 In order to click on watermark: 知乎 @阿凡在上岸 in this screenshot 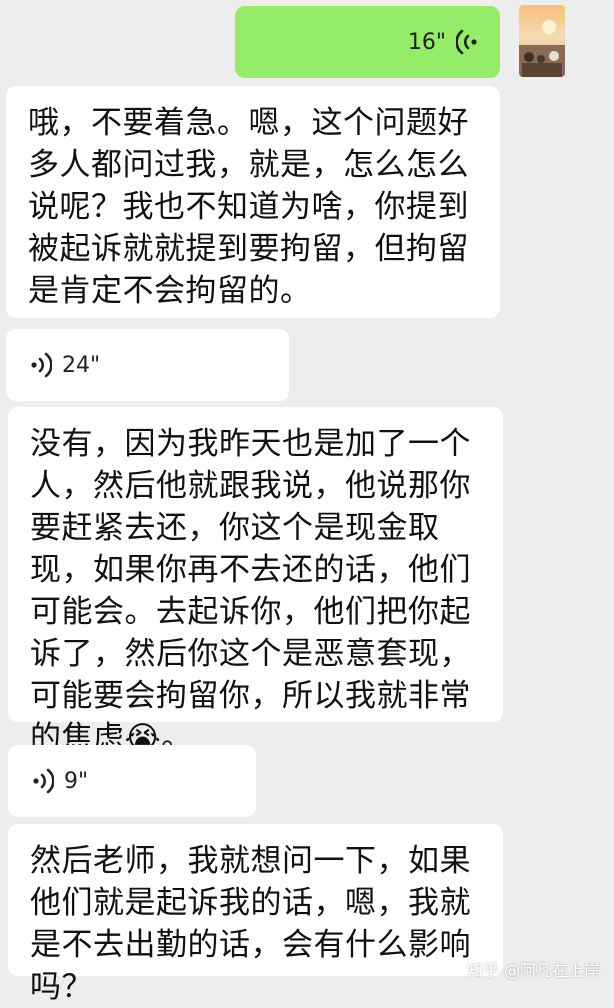, I will do `click(533, 970)`.